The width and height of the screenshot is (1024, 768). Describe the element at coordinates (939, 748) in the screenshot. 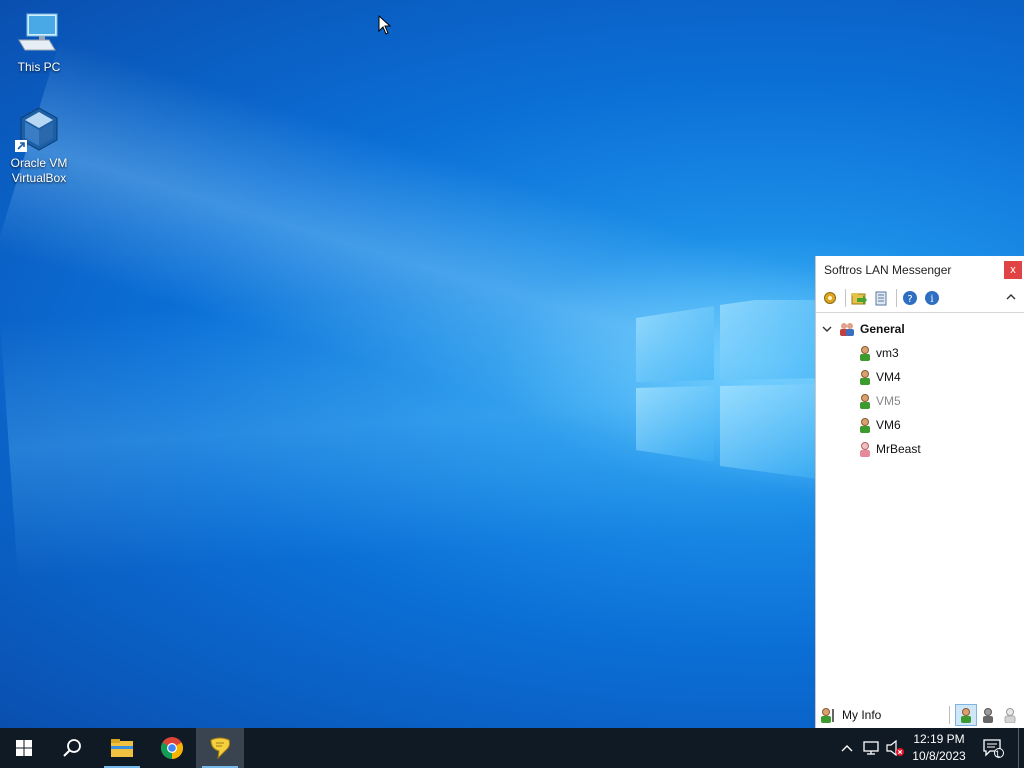

I see `system-clock: 12:19 PM 10/8/2023` at that location.